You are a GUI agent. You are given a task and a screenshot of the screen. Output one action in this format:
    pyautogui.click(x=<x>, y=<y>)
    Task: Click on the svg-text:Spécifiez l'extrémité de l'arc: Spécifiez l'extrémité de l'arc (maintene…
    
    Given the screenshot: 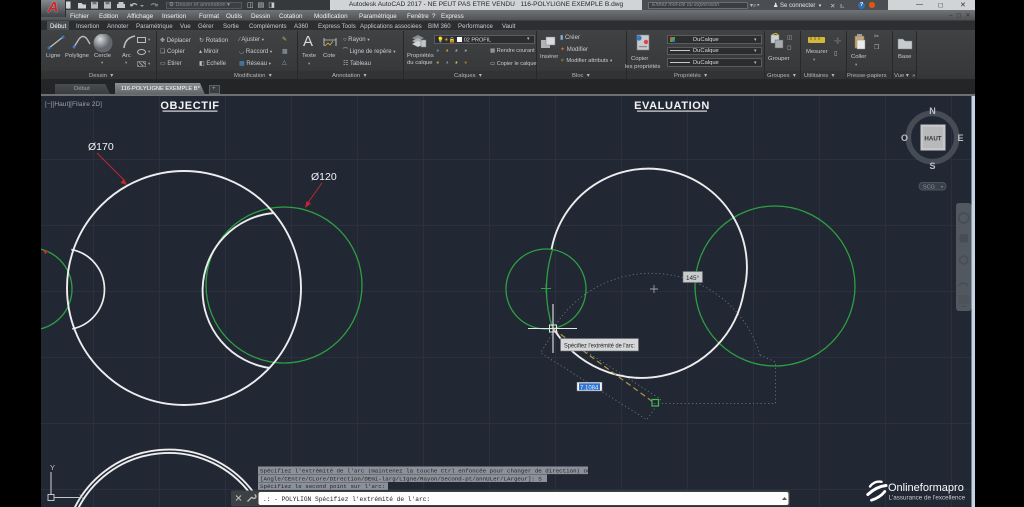 What is the action you would take?
    pyautogui.click(x=425, y=470)
    